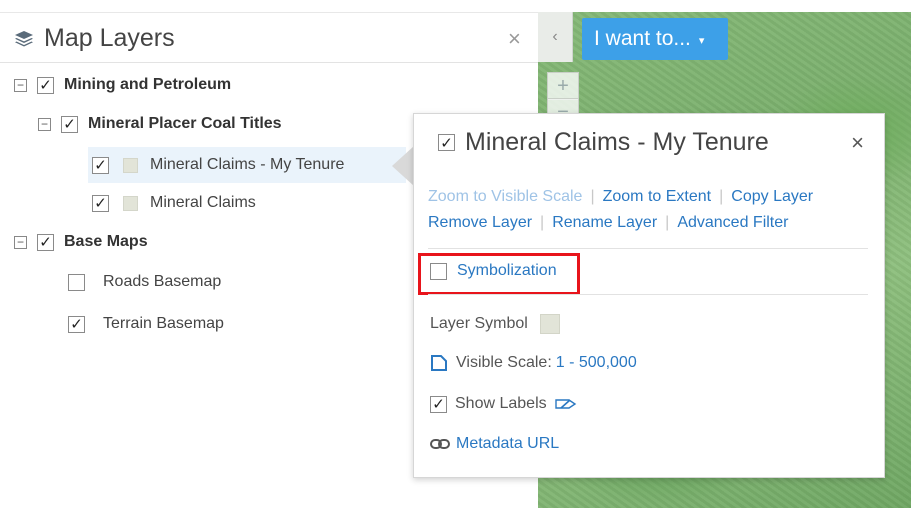  I want to click on metadata-row: Metadata URL, so click(494, 444).